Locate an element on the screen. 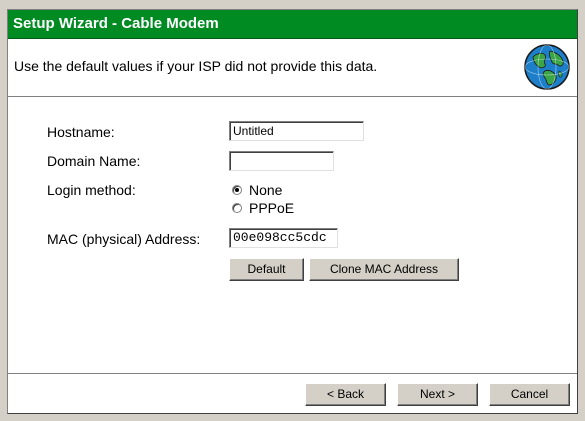  title-bar: Setup Wizard - Cable Modem is located at coordinates (292, 24).